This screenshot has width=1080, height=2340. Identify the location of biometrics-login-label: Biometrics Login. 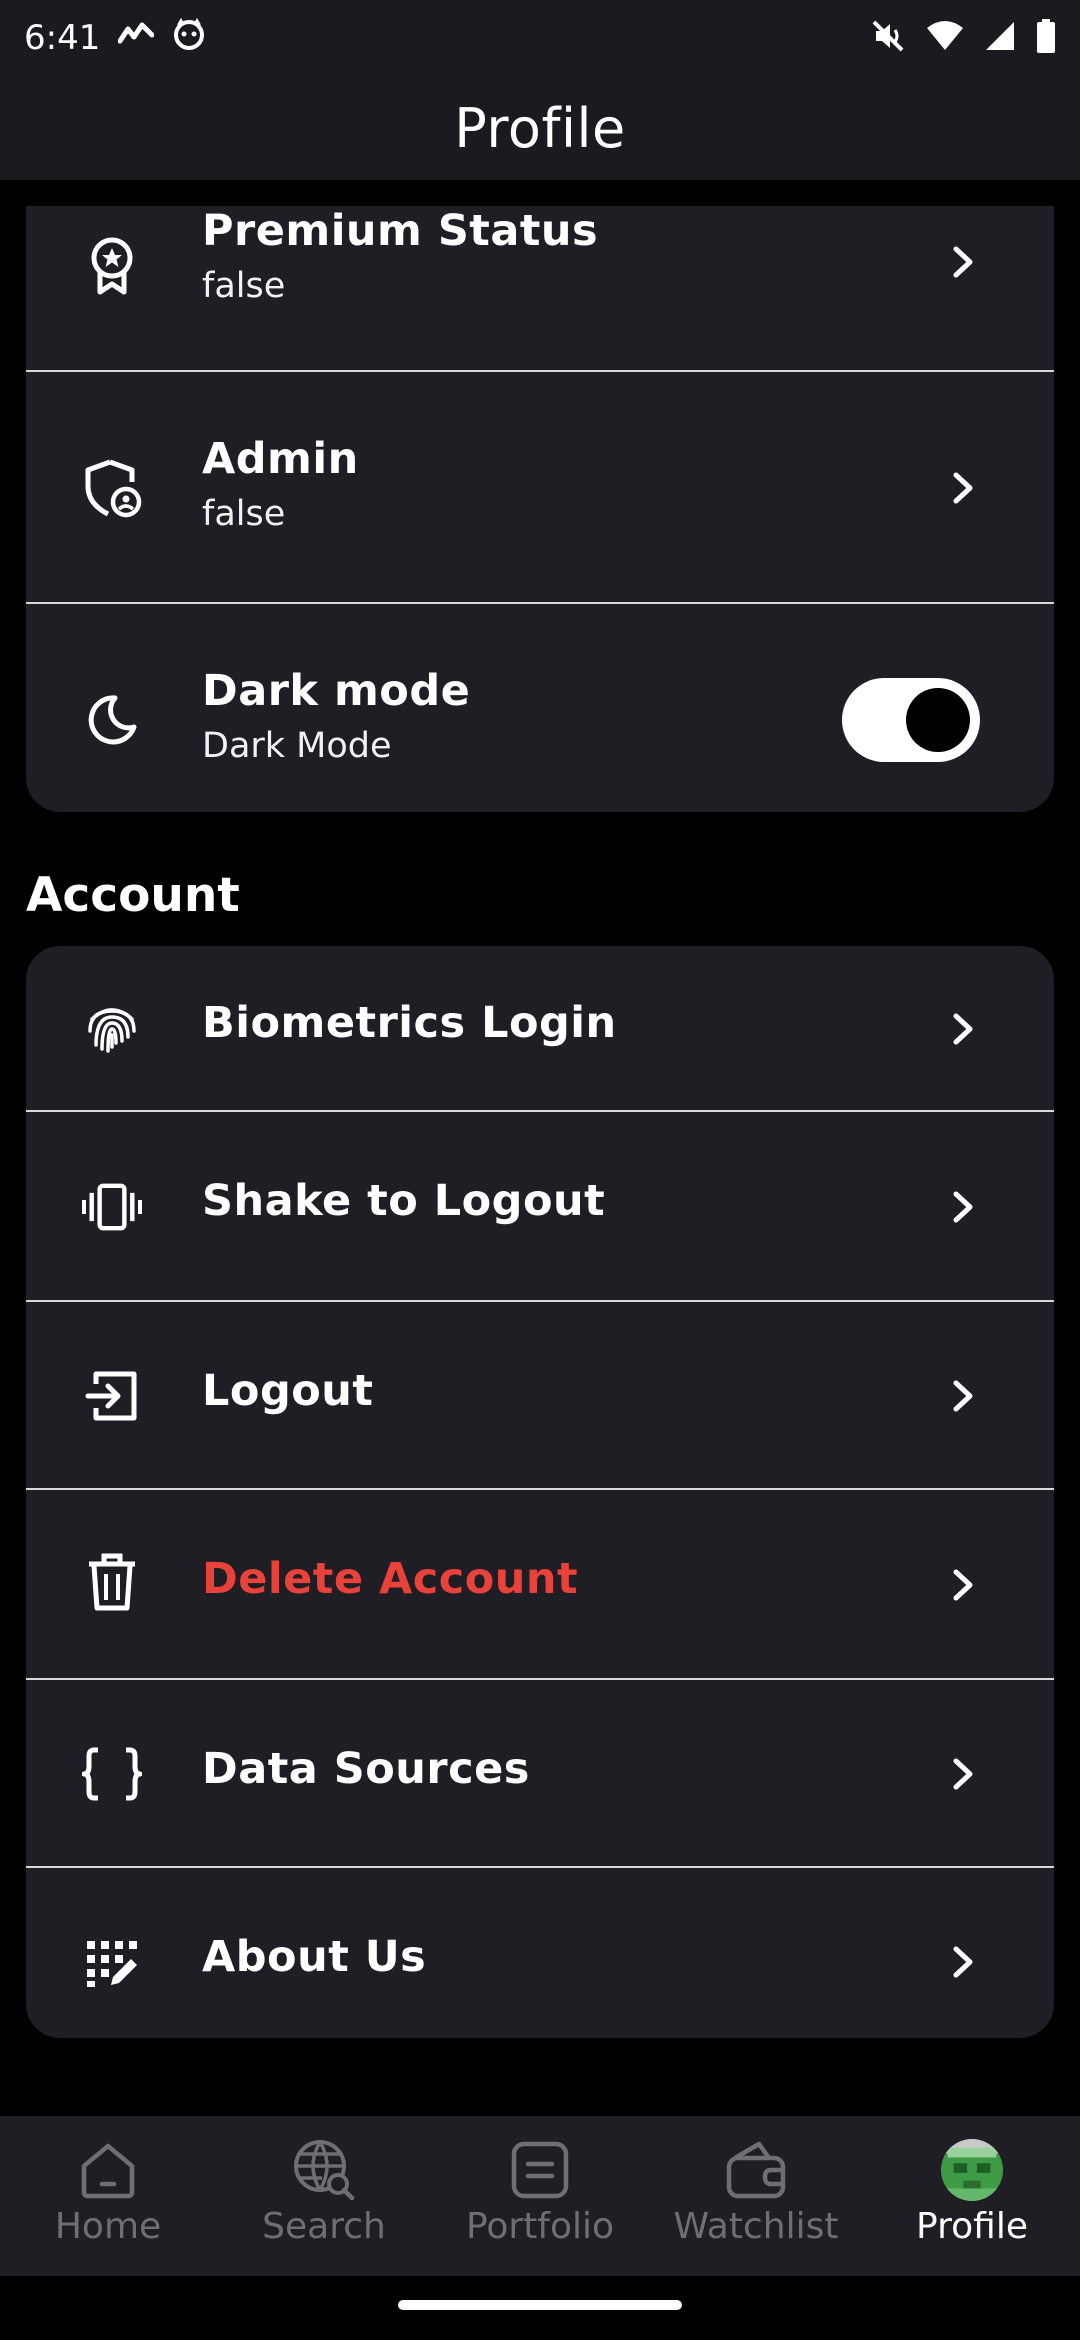
(409, 1023).